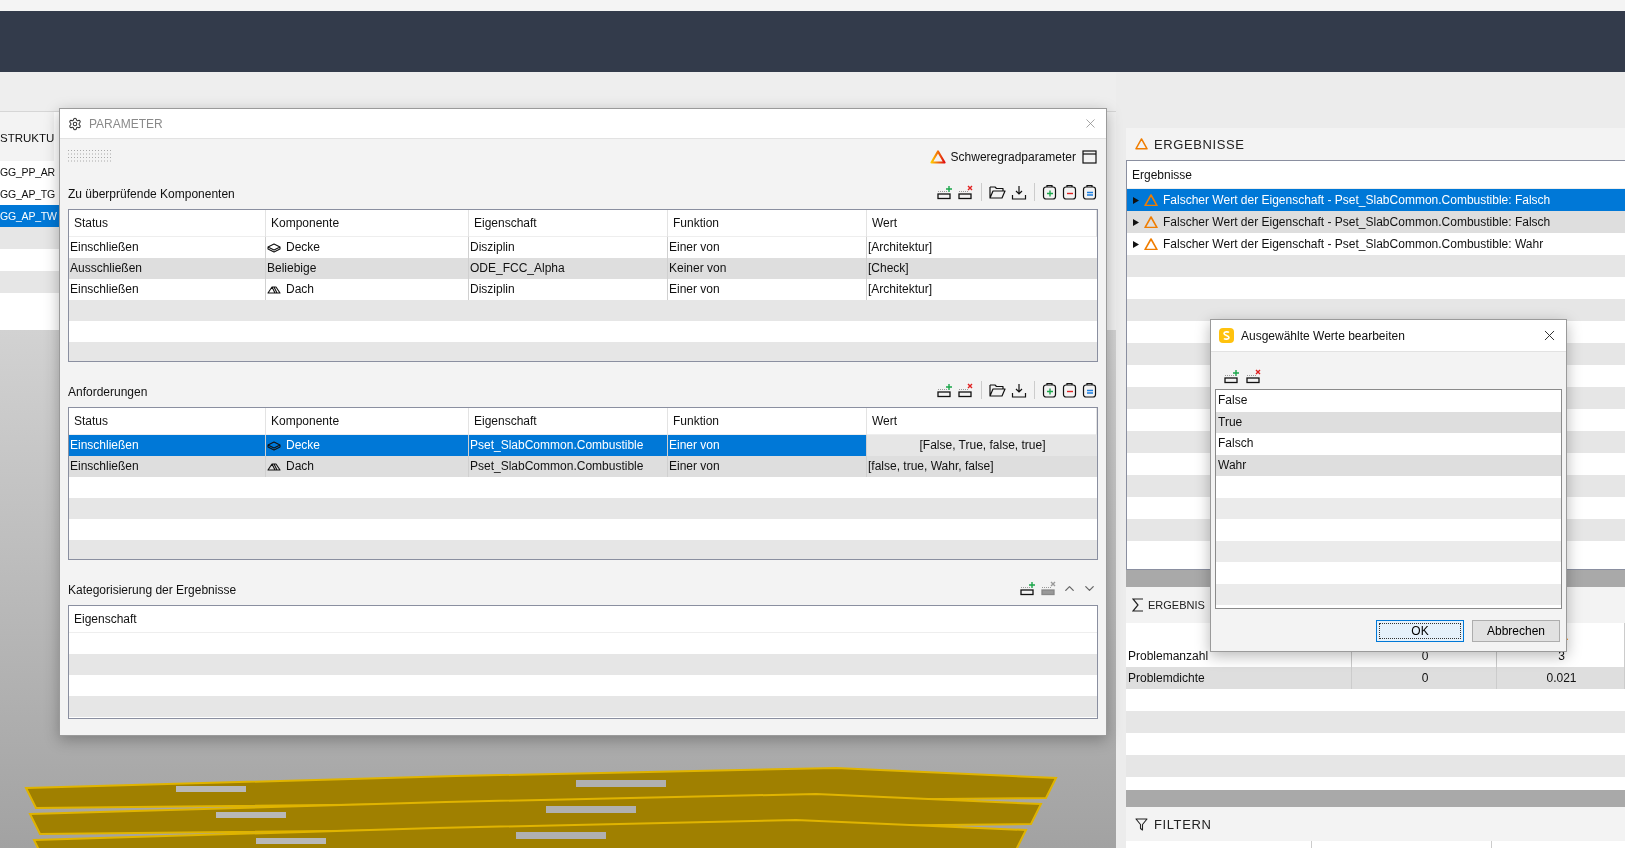  What do you see at coordinates (1176, 605) in the screenshot?
I see `panel-title: ERGEBNIS` at bounding box center [1176, 605].